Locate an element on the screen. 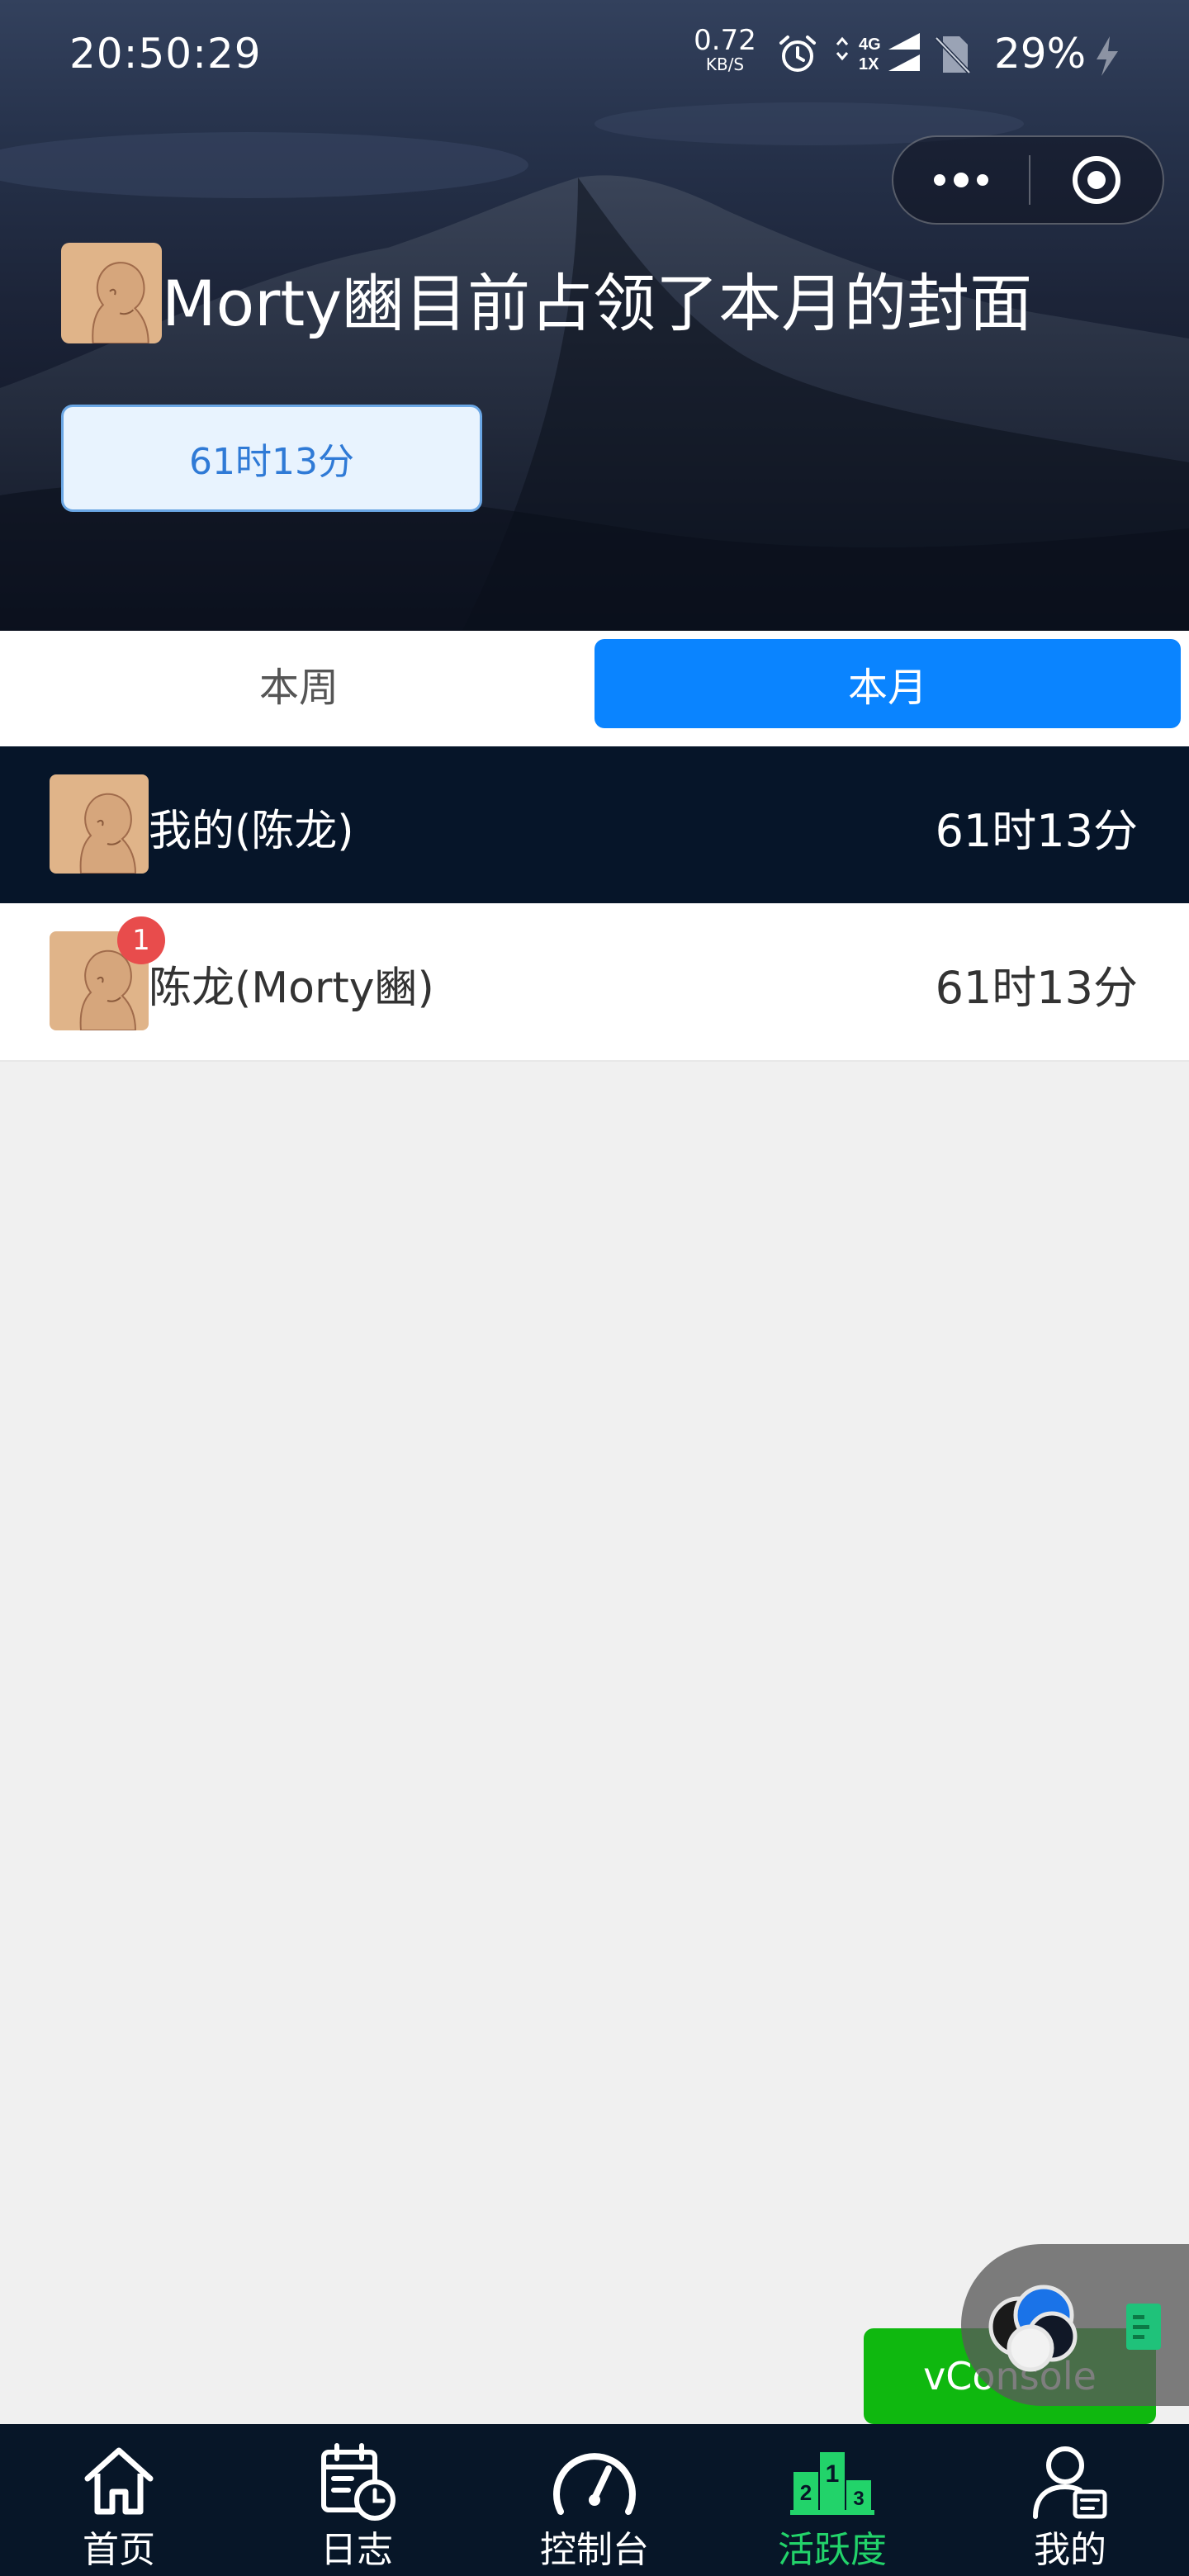 This screenshot has height=2576, width=1189. my-ranking-row: 我的(陈龙) 61时13分 is located at coordinates (594, 826).